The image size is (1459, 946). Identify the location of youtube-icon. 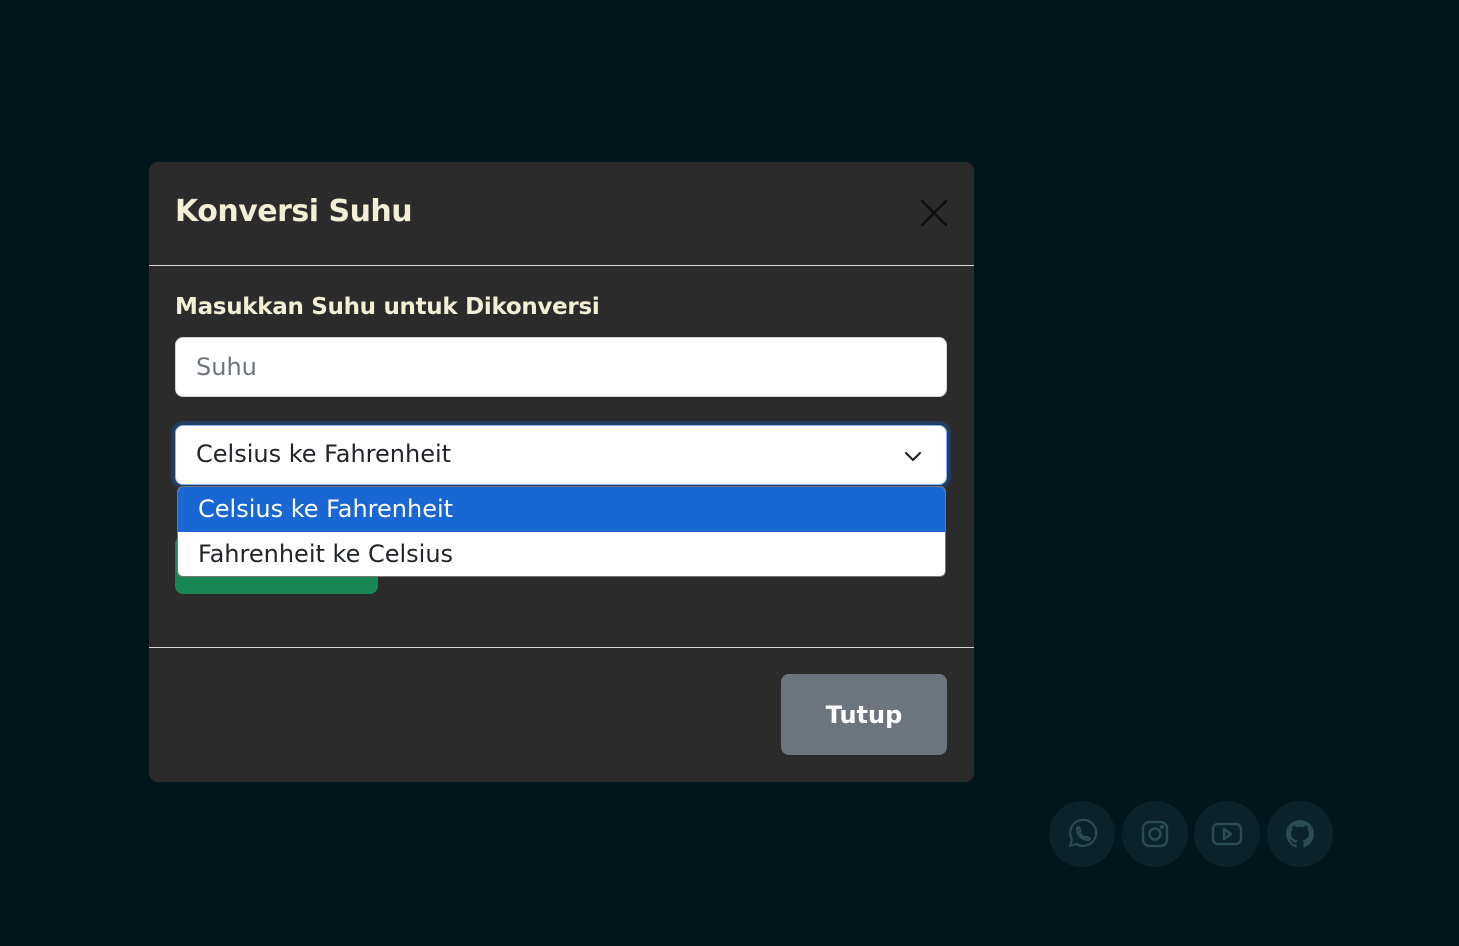
(1227, 834).